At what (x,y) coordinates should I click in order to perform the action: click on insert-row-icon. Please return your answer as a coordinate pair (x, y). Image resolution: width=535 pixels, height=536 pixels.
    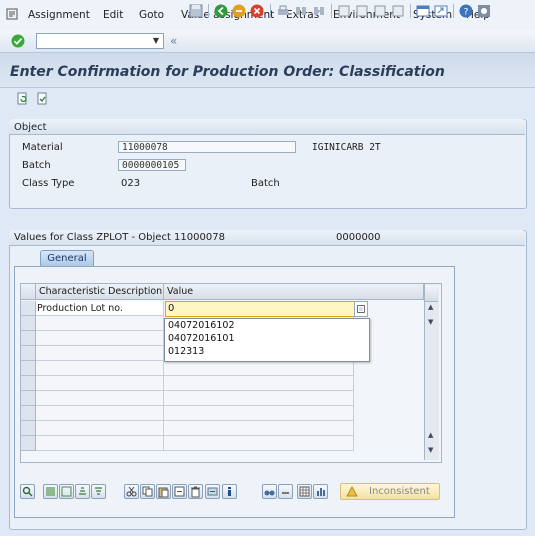
    Looking at the image, I should click on (179, 491).